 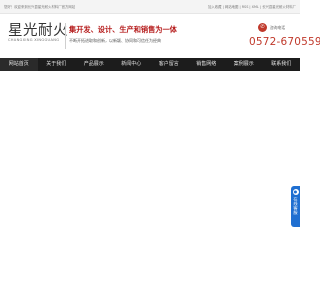 I want to click on slogan-title: 集开发、设计、生产和销售为一体, so click(x=123, y=29).